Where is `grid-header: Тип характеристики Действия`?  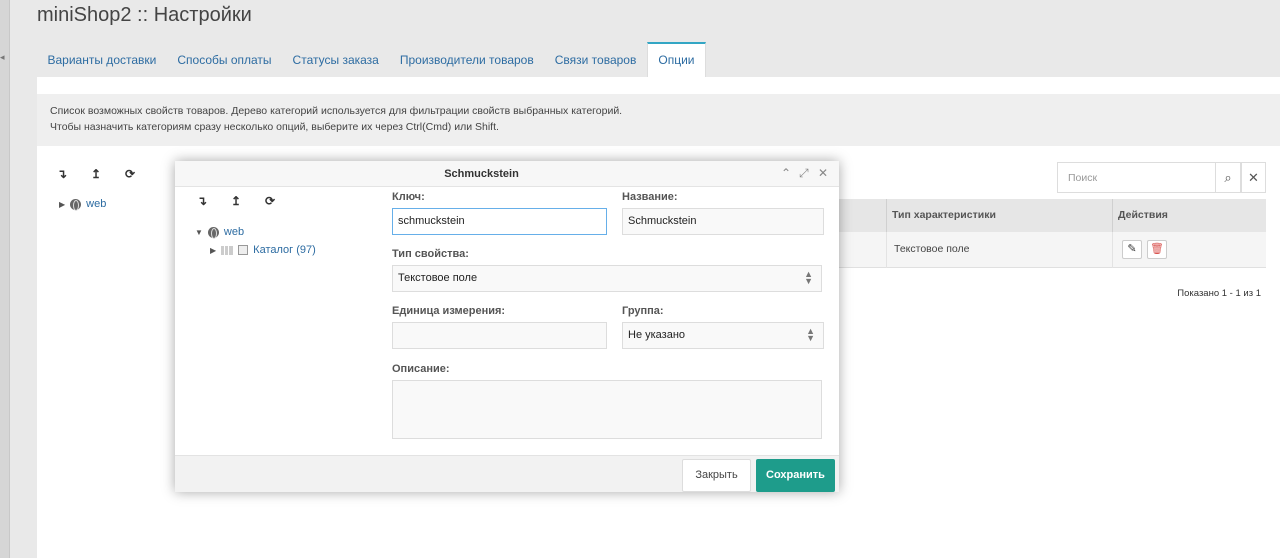
grid-header: Тип характеристики Действия is located at coordinates (1052, 215).